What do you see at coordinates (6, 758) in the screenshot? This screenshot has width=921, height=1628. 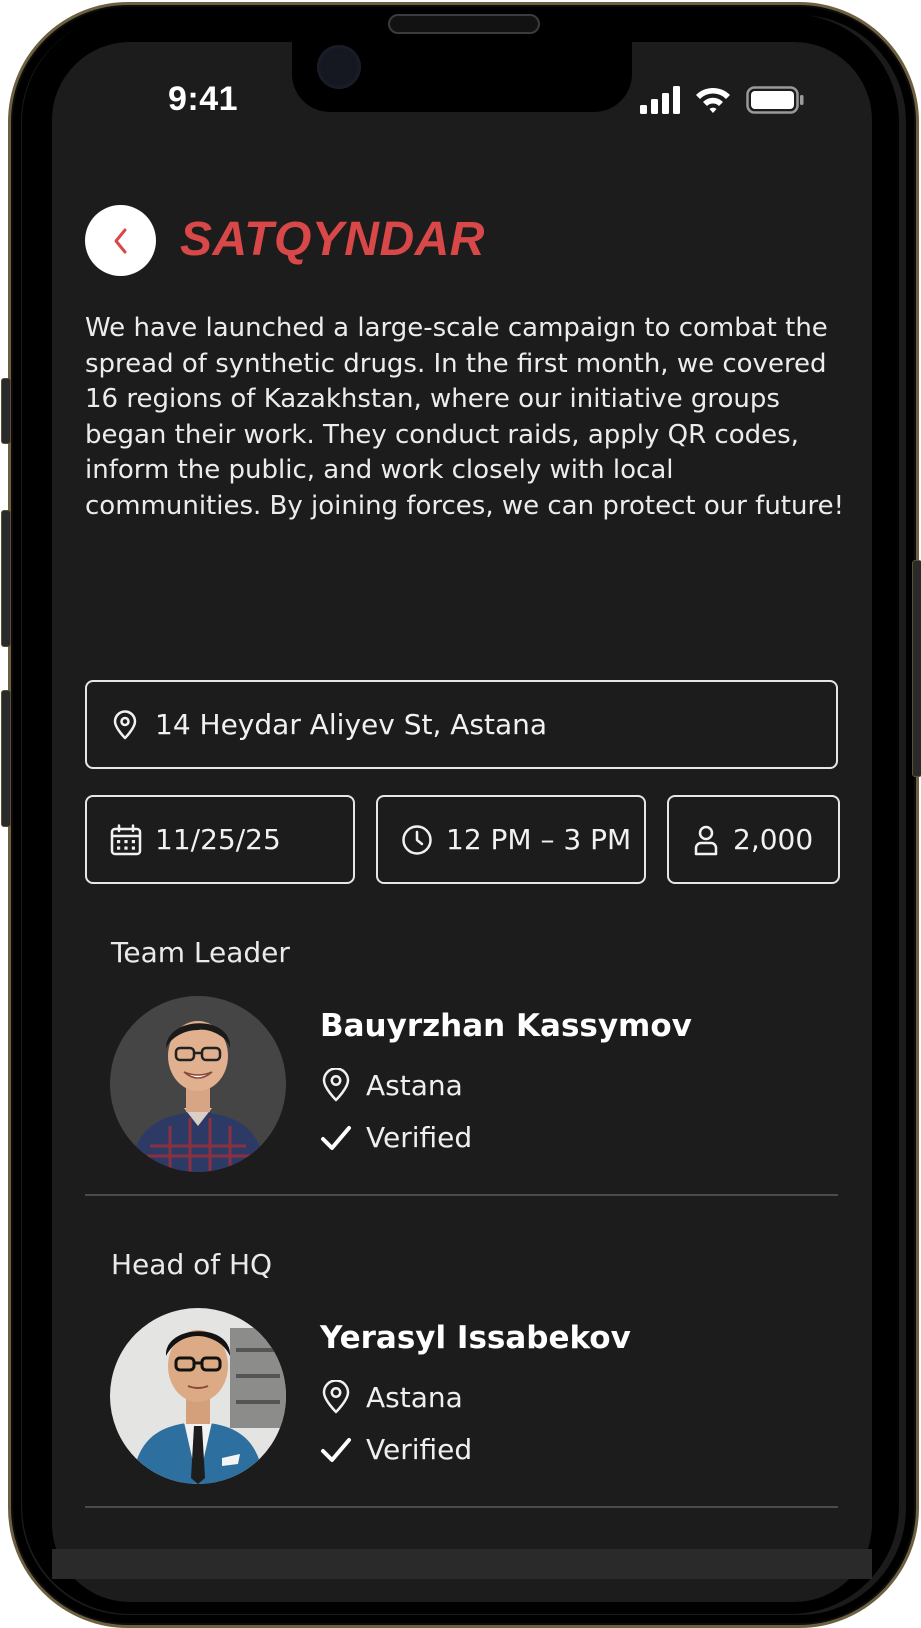 I see `volume-down-button` at bounding box center [6, 758].